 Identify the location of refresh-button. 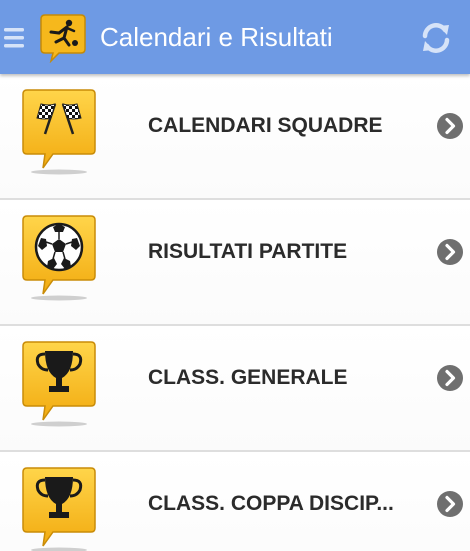
(436, 38).